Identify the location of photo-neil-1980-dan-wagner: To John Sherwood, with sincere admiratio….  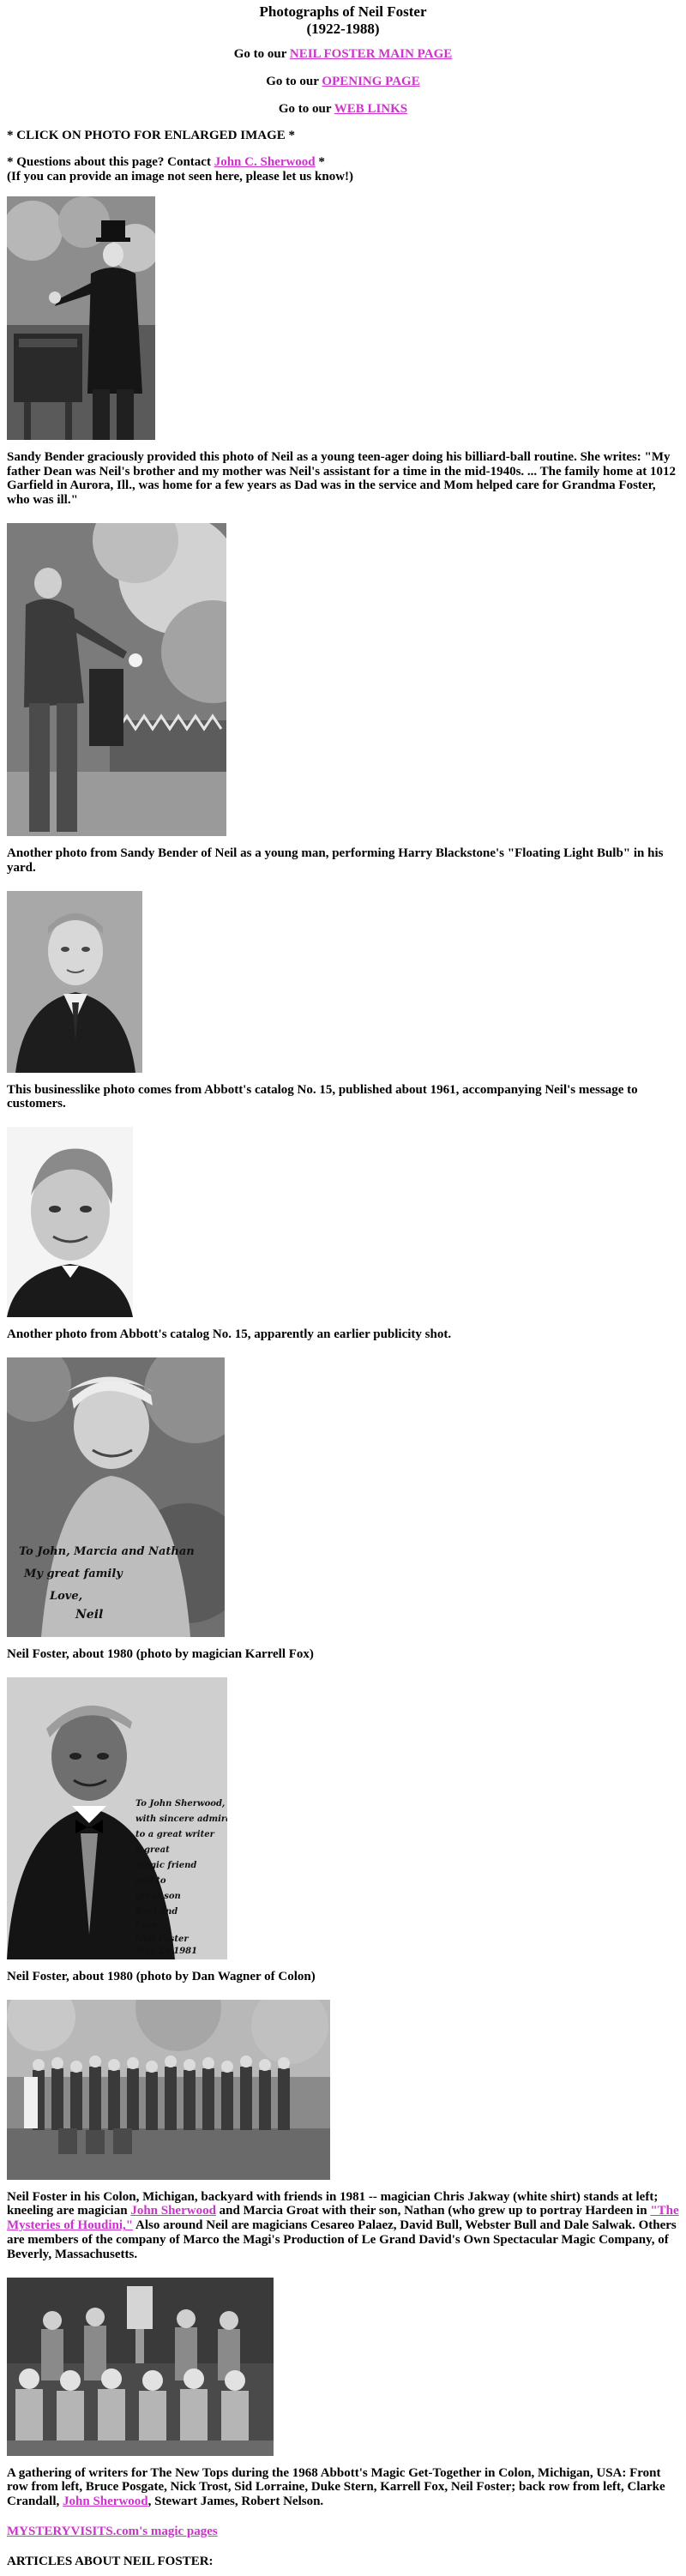
(117, 1817).